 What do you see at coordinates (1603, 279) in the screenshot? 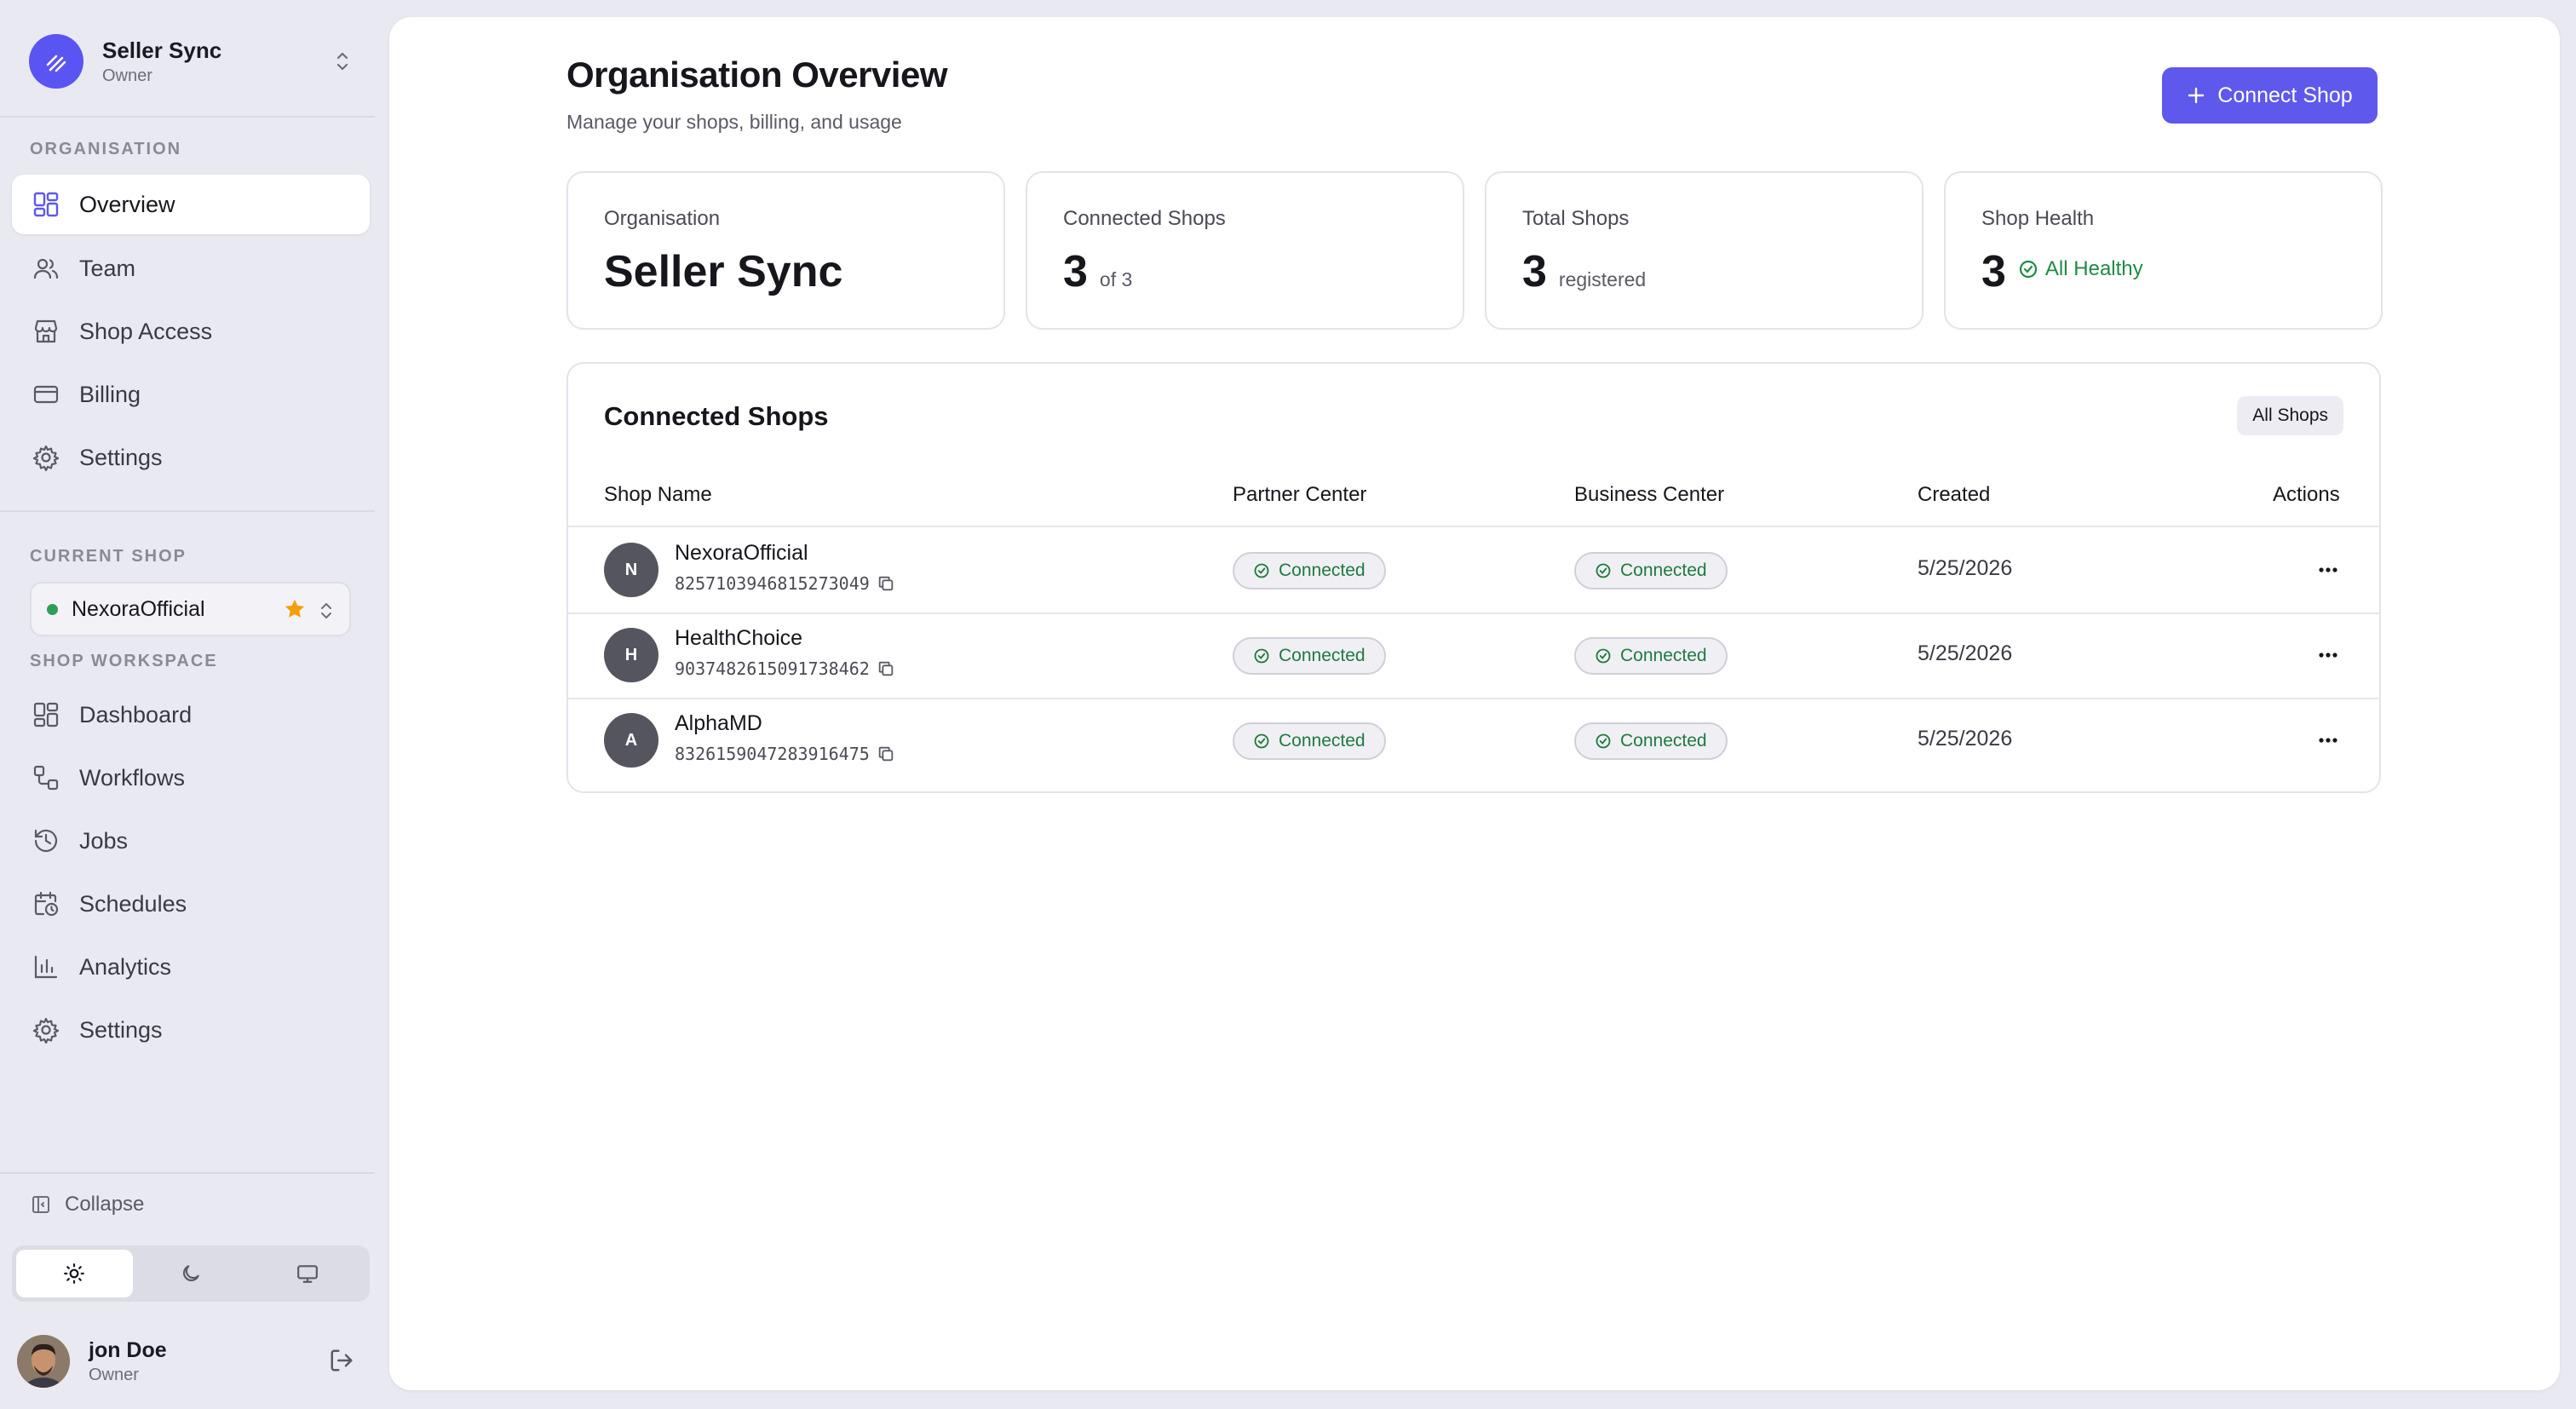
I see `stat-sub: registered` at bounding box center [1603, 279].